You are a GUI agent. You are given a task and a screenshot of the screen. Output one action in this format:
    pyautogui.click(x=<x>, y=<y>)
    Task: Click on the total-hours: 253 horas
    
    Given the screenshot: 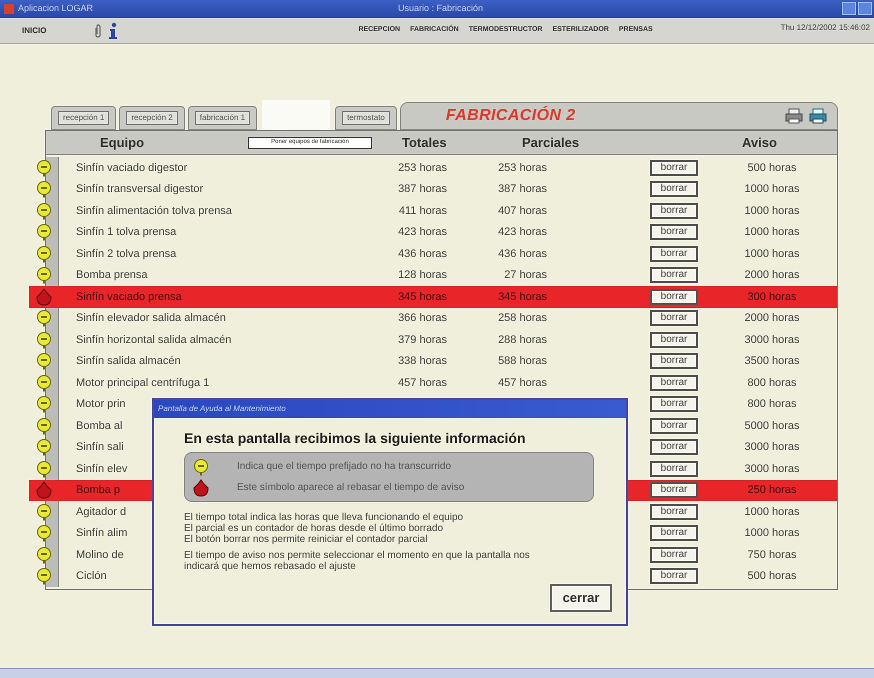 What is the action you would take?
    pyautogui.click(x=422, y=168)
    